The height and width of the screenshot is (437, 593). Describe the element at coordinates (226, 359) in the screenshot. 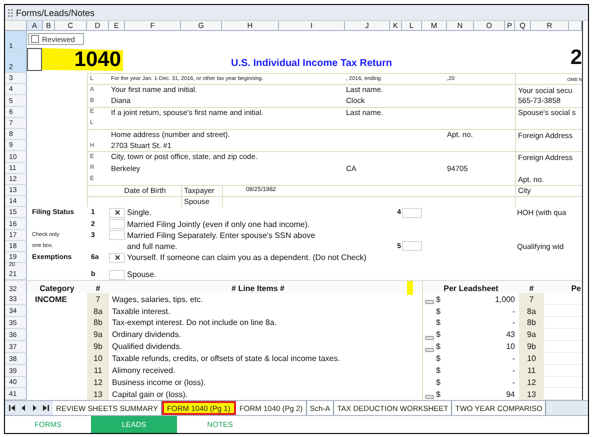

I see `line-item: Taxable refunds, credits, or offsets of state & local income taxes.` at that location.